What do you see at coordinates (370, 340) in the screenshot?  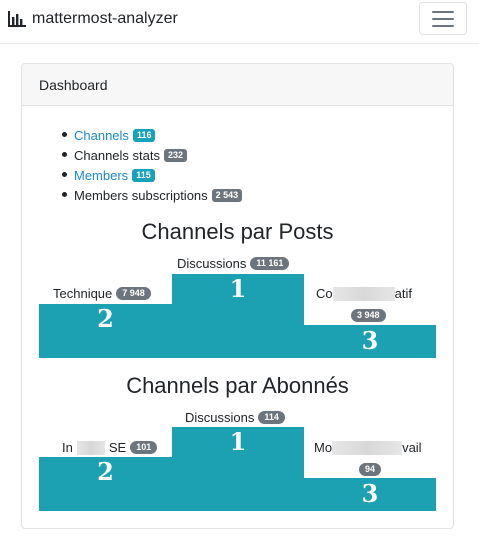 I see `posts-rank-3: 3` at bounding box center [370, 340].